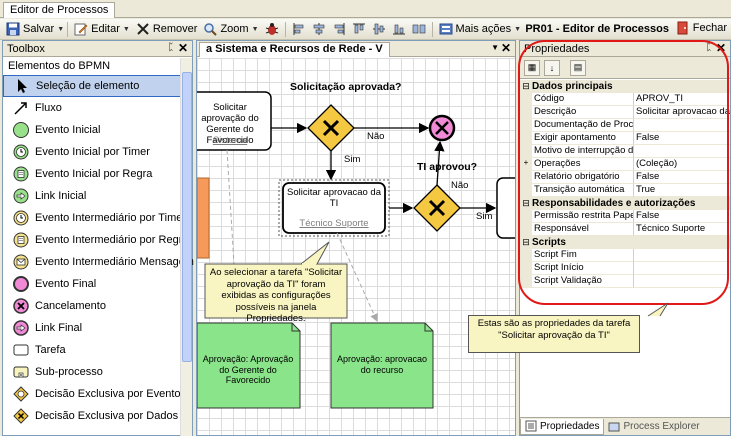  What do you see at coordinates (382, 364) in the screenshot?
I see `note2-text: Aprovação: aprovacao do recurso` at bounding box center [382, 364].